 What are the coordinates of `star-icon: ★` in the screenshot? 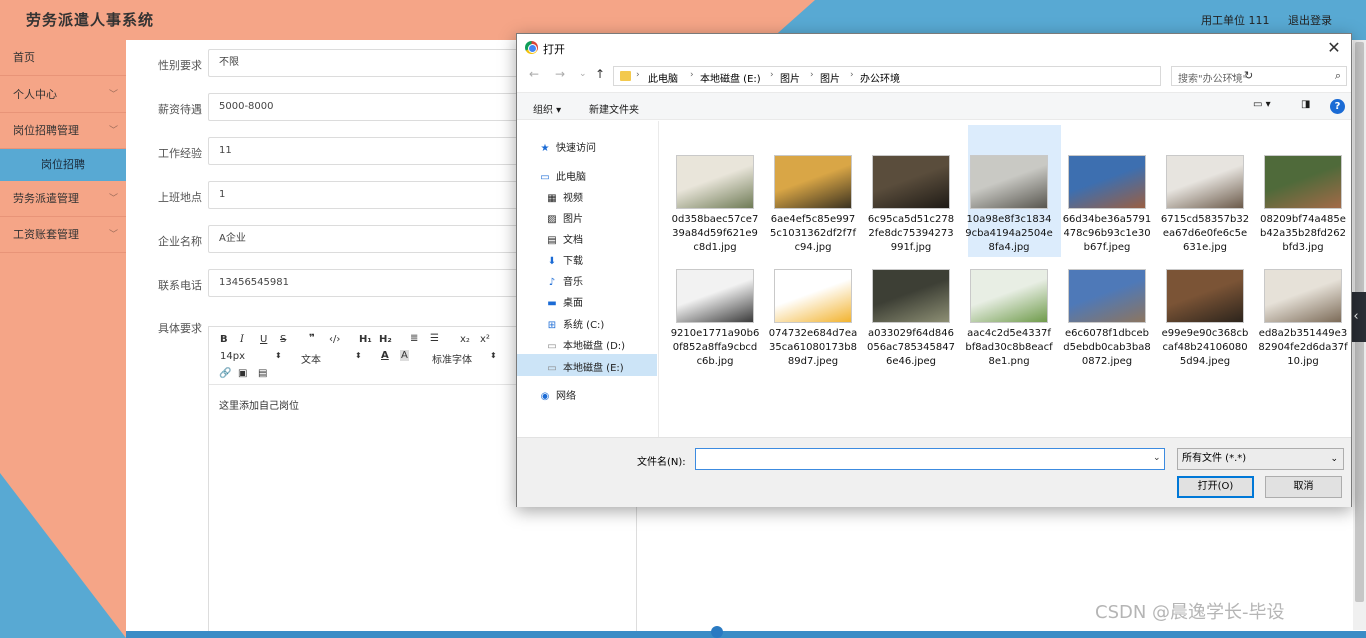 It's located at (545, 148).